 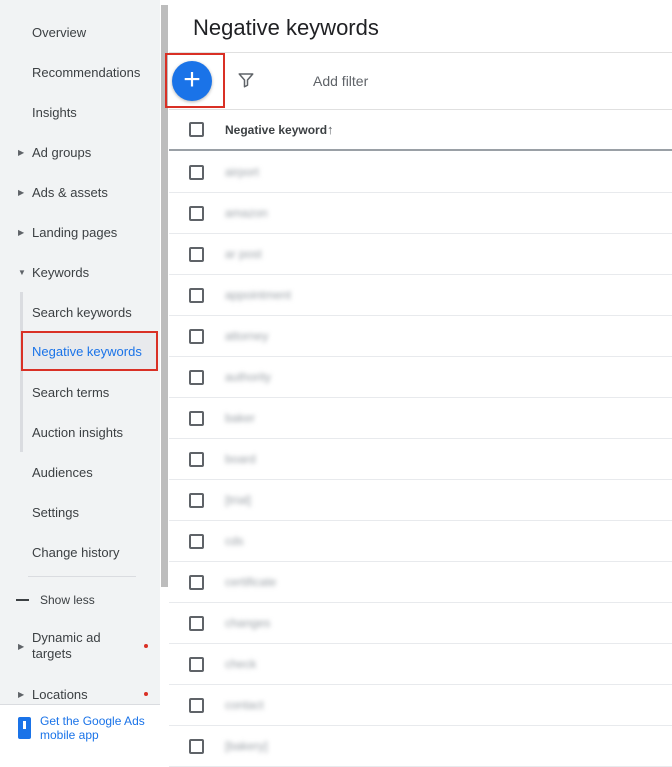 What do you see at coordinates (243, 254) in the screenshot?
I see `negative-keyword-text: ar post` at bounding box center [243, 254].